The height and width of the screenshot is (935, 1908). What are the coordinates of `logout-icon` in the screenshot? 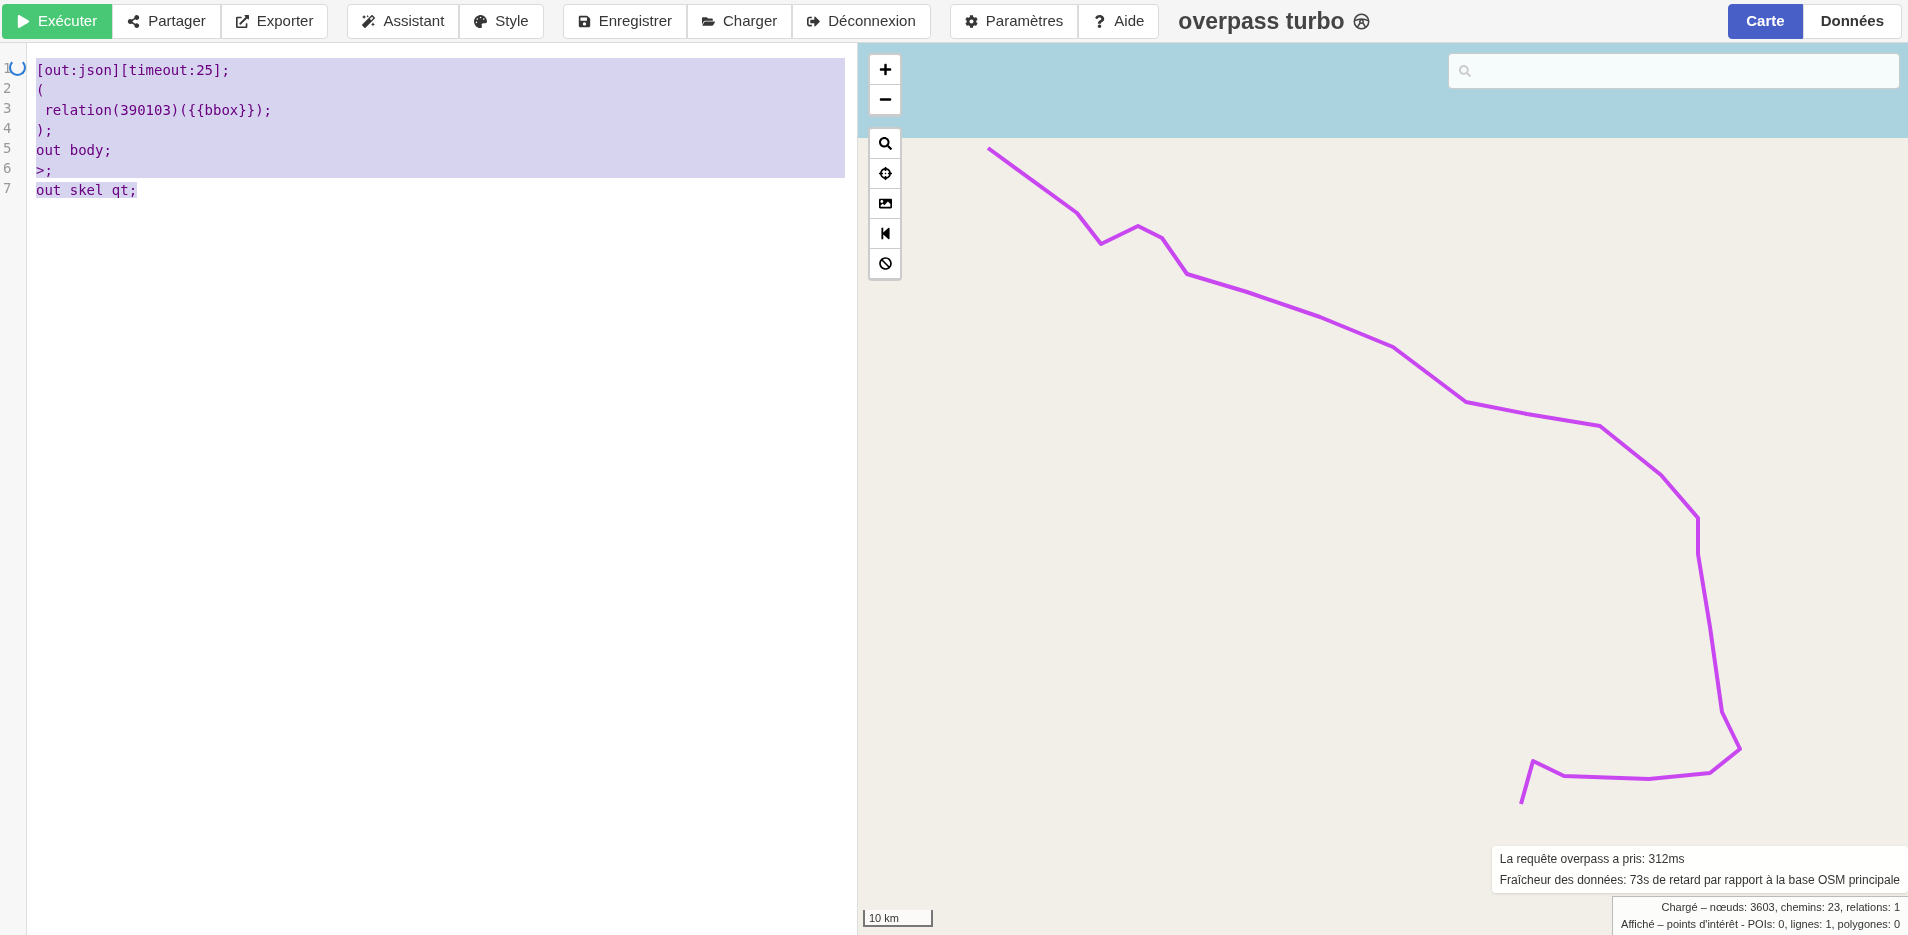 It's located at (814, 21).